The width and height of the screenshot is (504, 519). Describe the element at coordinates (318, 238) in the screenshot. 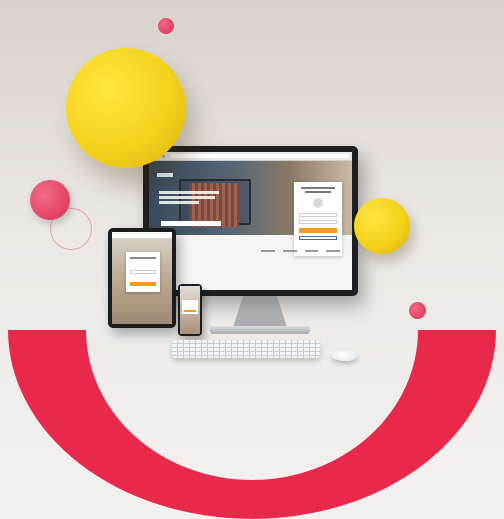

I see `secondary-button` at that location.